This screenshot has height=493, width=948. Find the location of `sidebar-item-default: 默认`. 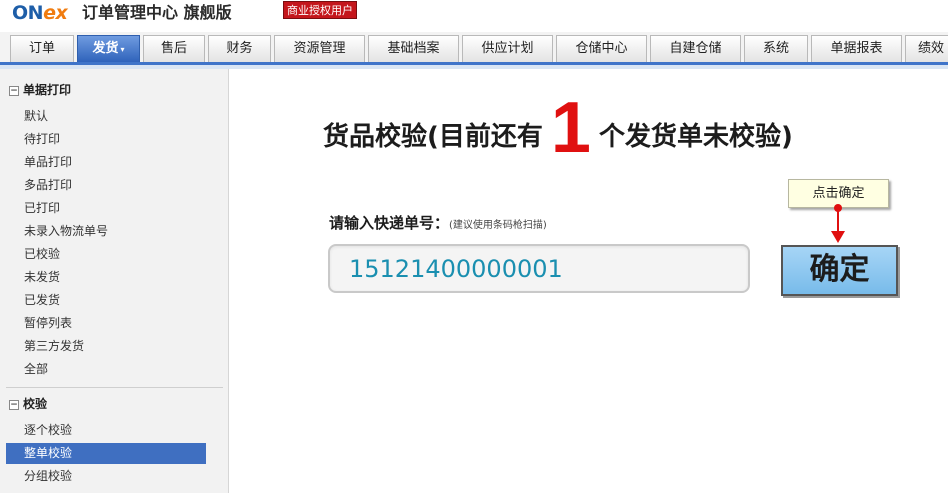

sidebar-item-default: 默认 is located at coordinates (106, 116).